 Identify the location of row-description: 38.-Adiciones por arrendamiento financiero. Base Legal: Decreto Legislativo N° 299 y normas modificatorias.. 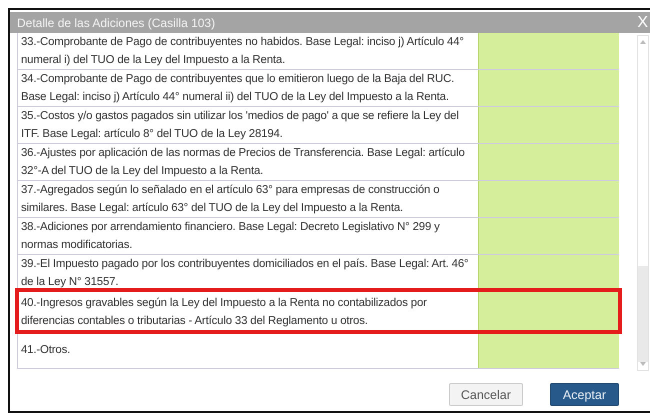
(230, 236).